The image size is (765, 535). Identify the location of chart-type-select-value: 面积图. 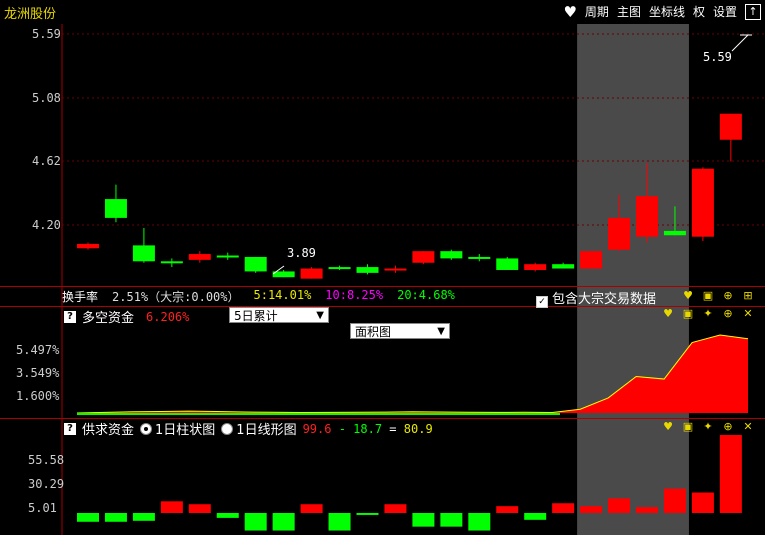
(373, 332).